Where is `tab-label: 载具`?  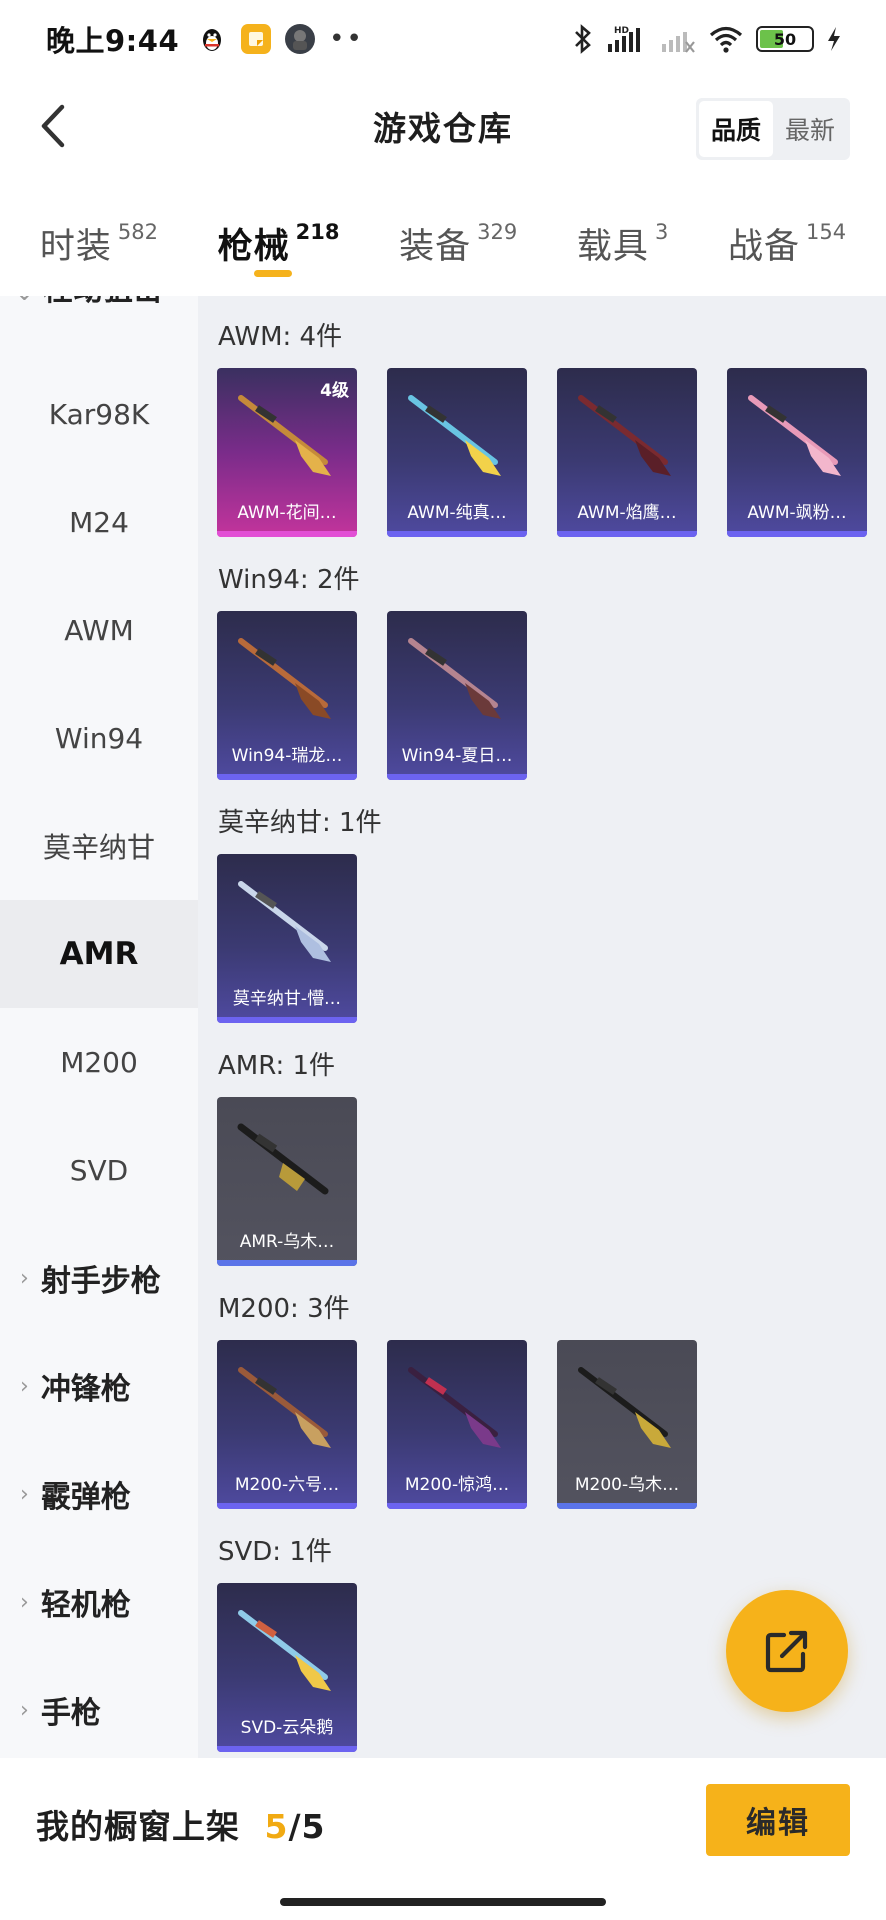 tab-label: 载具 is located at coordinates (612, 247).